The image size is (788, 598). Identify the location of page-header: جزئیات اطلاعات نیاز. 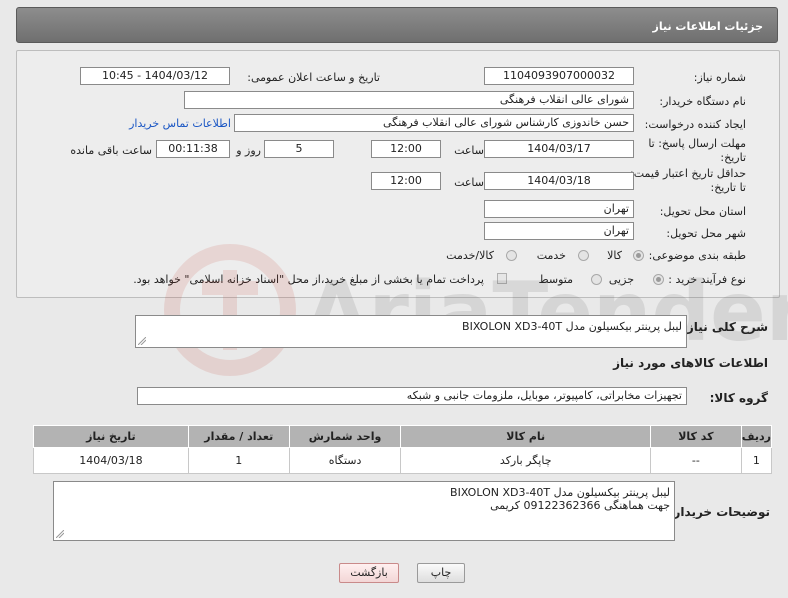
(397, 25).